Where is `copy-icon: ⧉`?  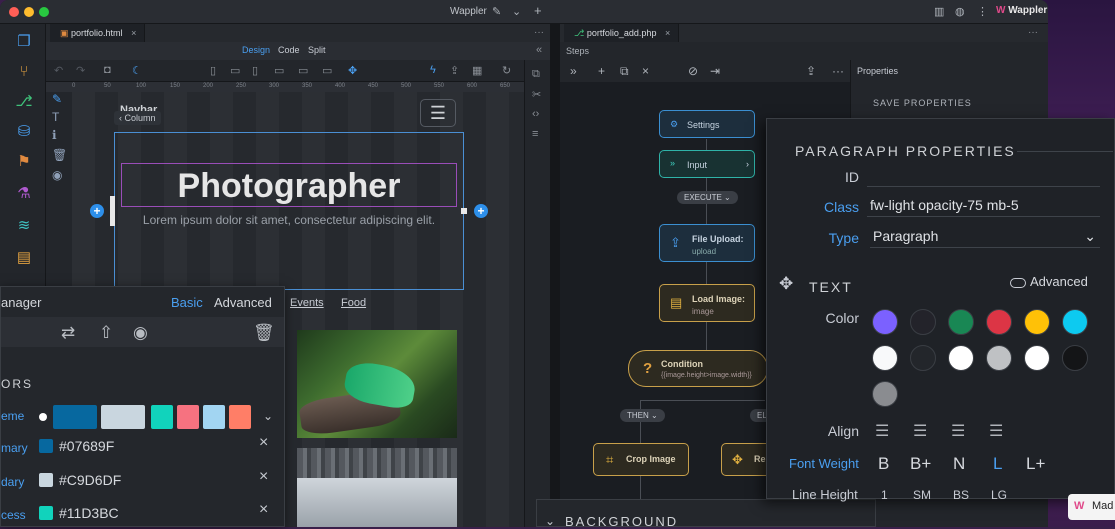 copy-icon: ⧉ is located at coordinates (624, 71).